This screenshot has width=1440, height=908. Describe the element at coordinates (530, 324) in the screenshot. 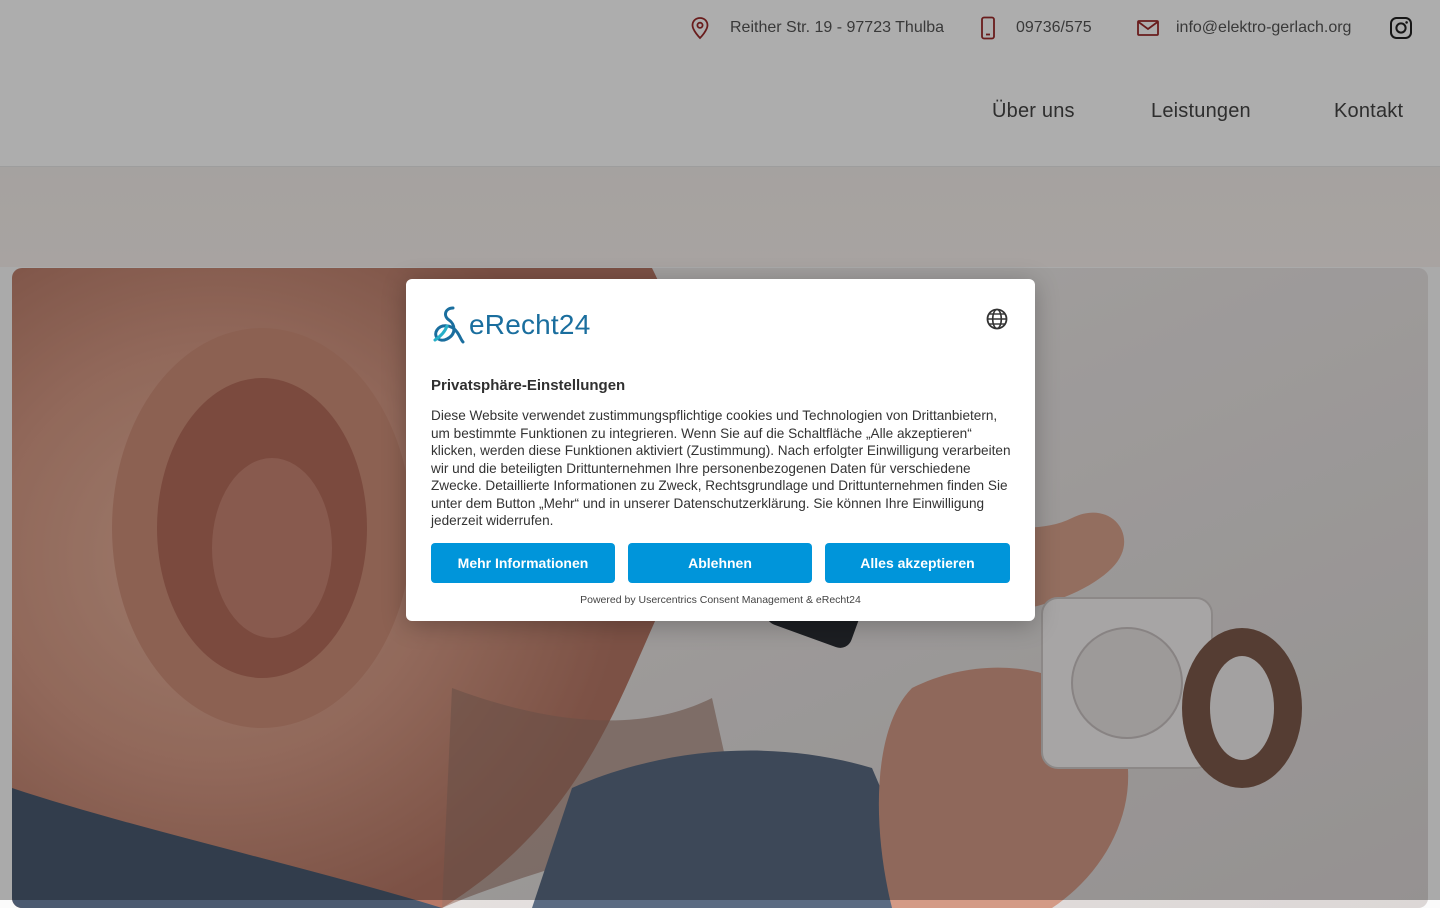

I see `brand-name: eRecht24` at that location.